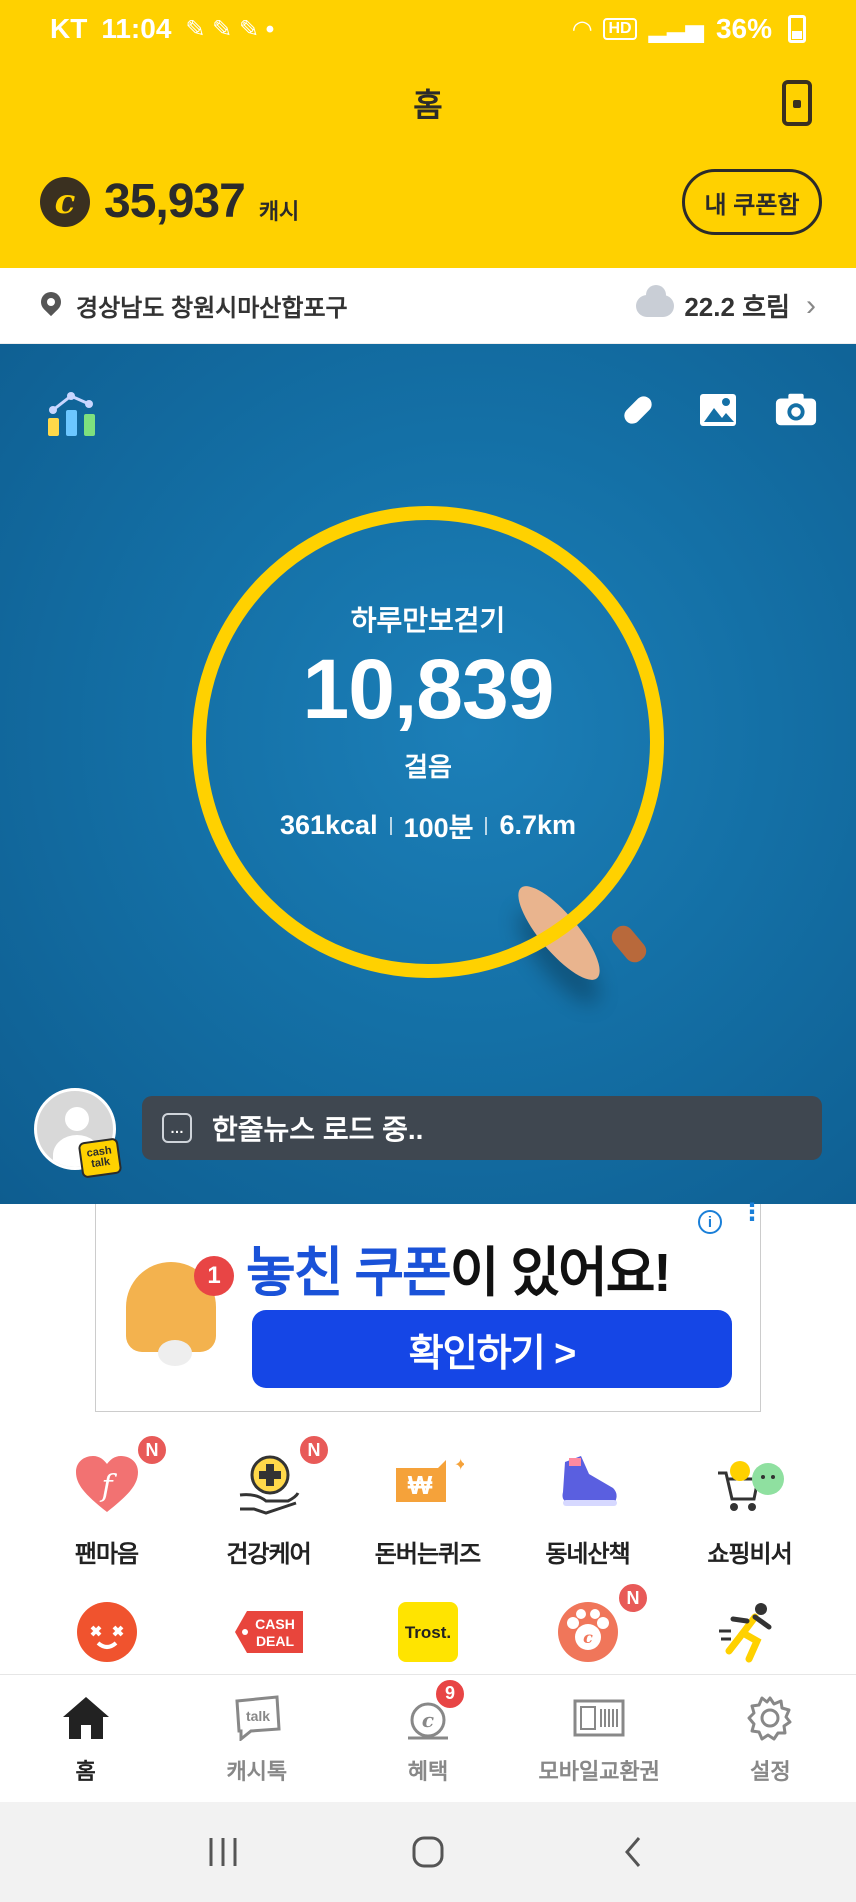  I want to click on home-icon, so click(86, 1718).